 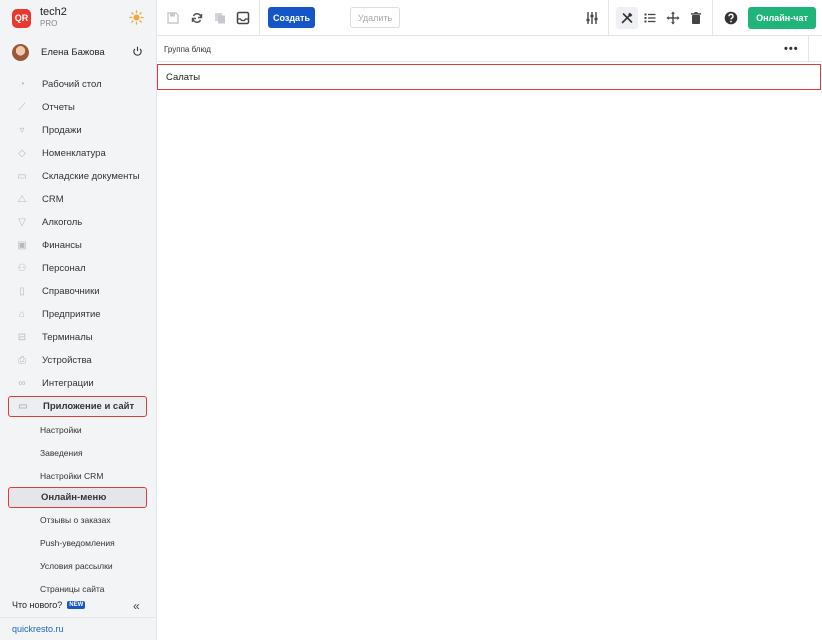 What do you see at coordinates (78, 153) in the screenshot?
I see `nav-item-nomenclature: ◇ Номенклатура` at bounding box center [78, 153].